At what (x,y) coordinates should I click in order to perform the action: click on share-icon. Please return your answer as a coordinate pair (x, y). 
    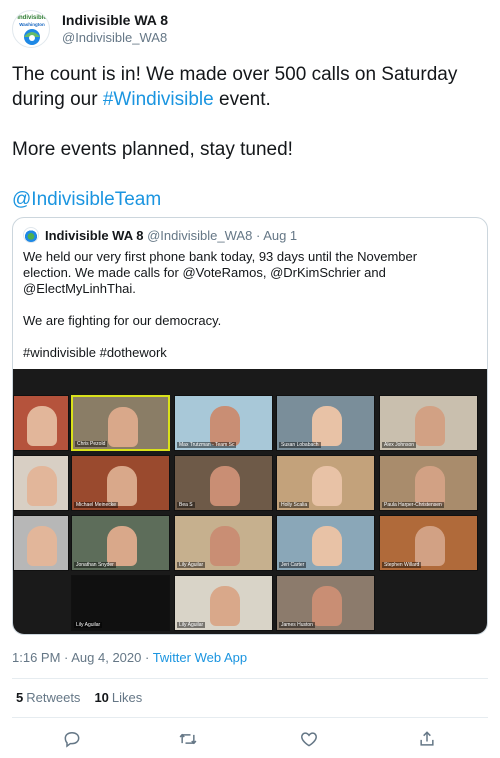
    Looking at the image, I should click on (427, 739).